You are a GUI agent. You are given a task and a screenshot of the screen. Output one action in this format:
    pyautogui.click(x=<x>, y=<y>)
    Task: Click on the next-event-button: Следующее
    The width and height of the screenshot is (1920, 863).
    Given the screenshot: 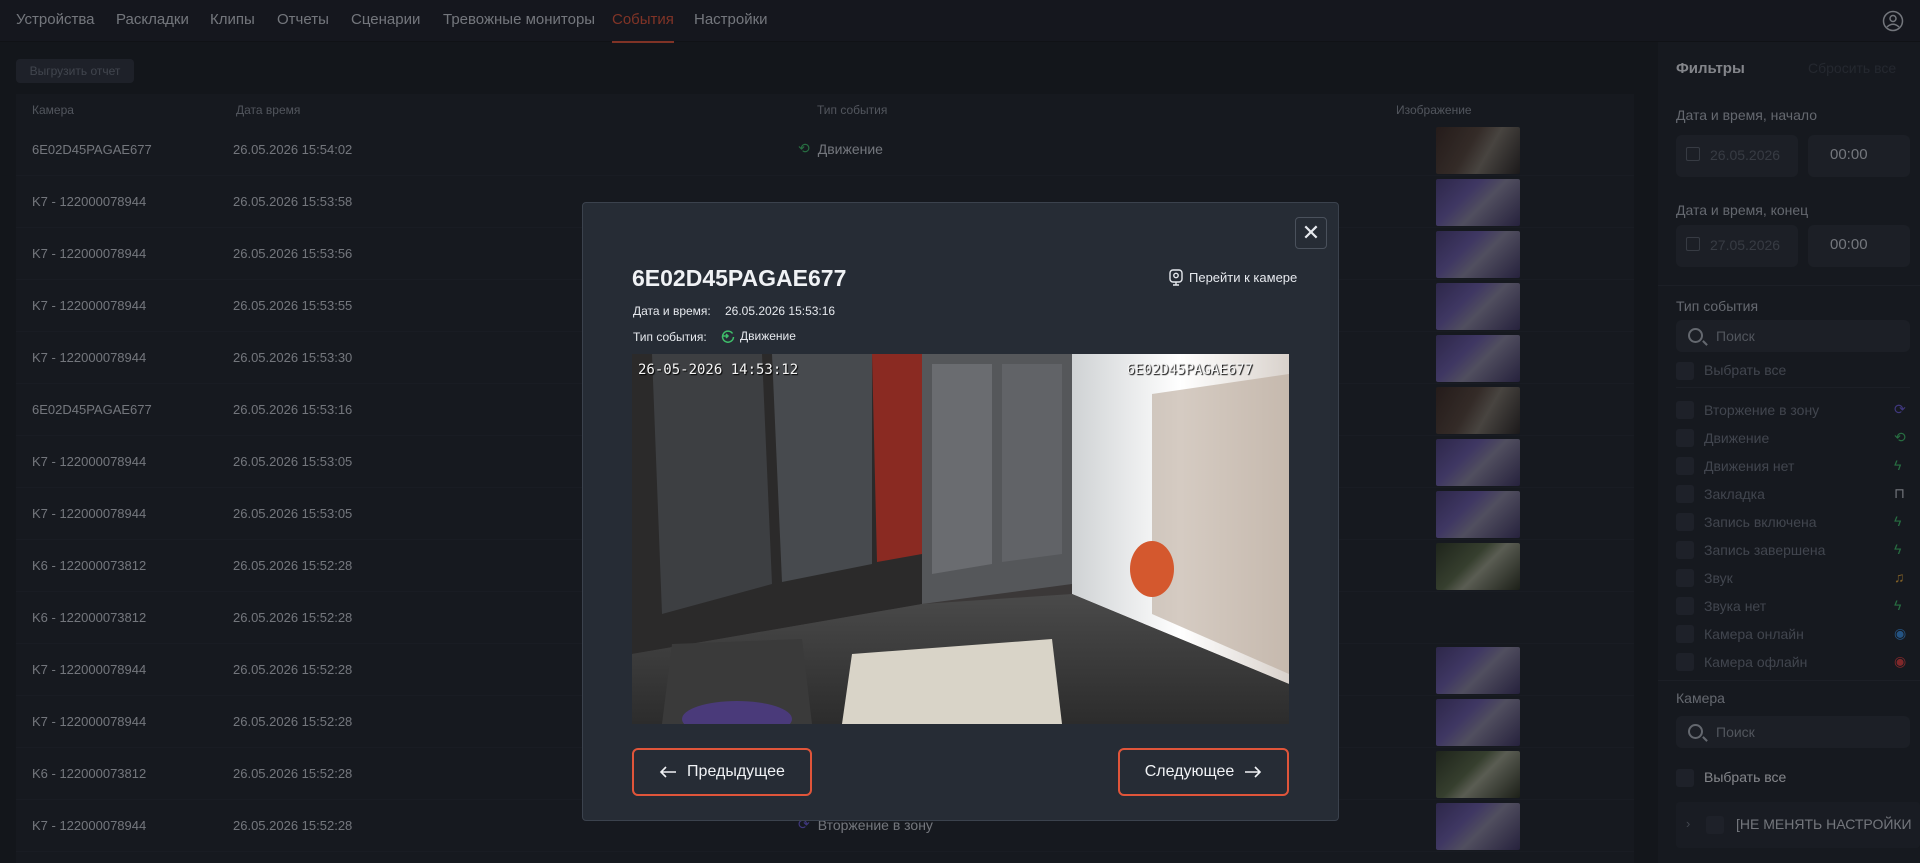 What is the action you would take?
    pyautogui.click(x=1203, y=772)
    